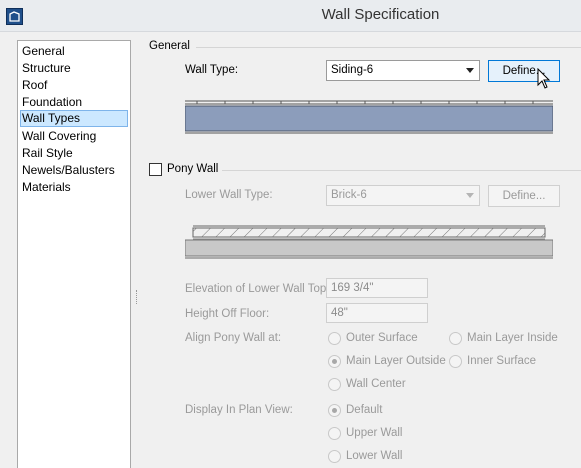  Describe the element at coordinates (455, 361) in the screenshot. I see `align-inner-surface-radio` at that location.